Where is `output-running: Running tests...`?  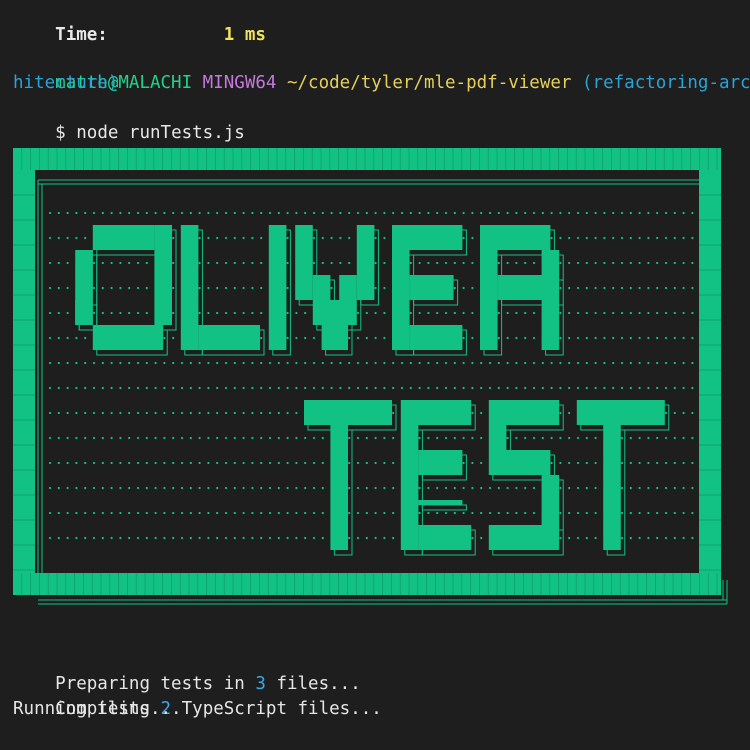 output-running: Running tests... is located at coordinates (97, 709).